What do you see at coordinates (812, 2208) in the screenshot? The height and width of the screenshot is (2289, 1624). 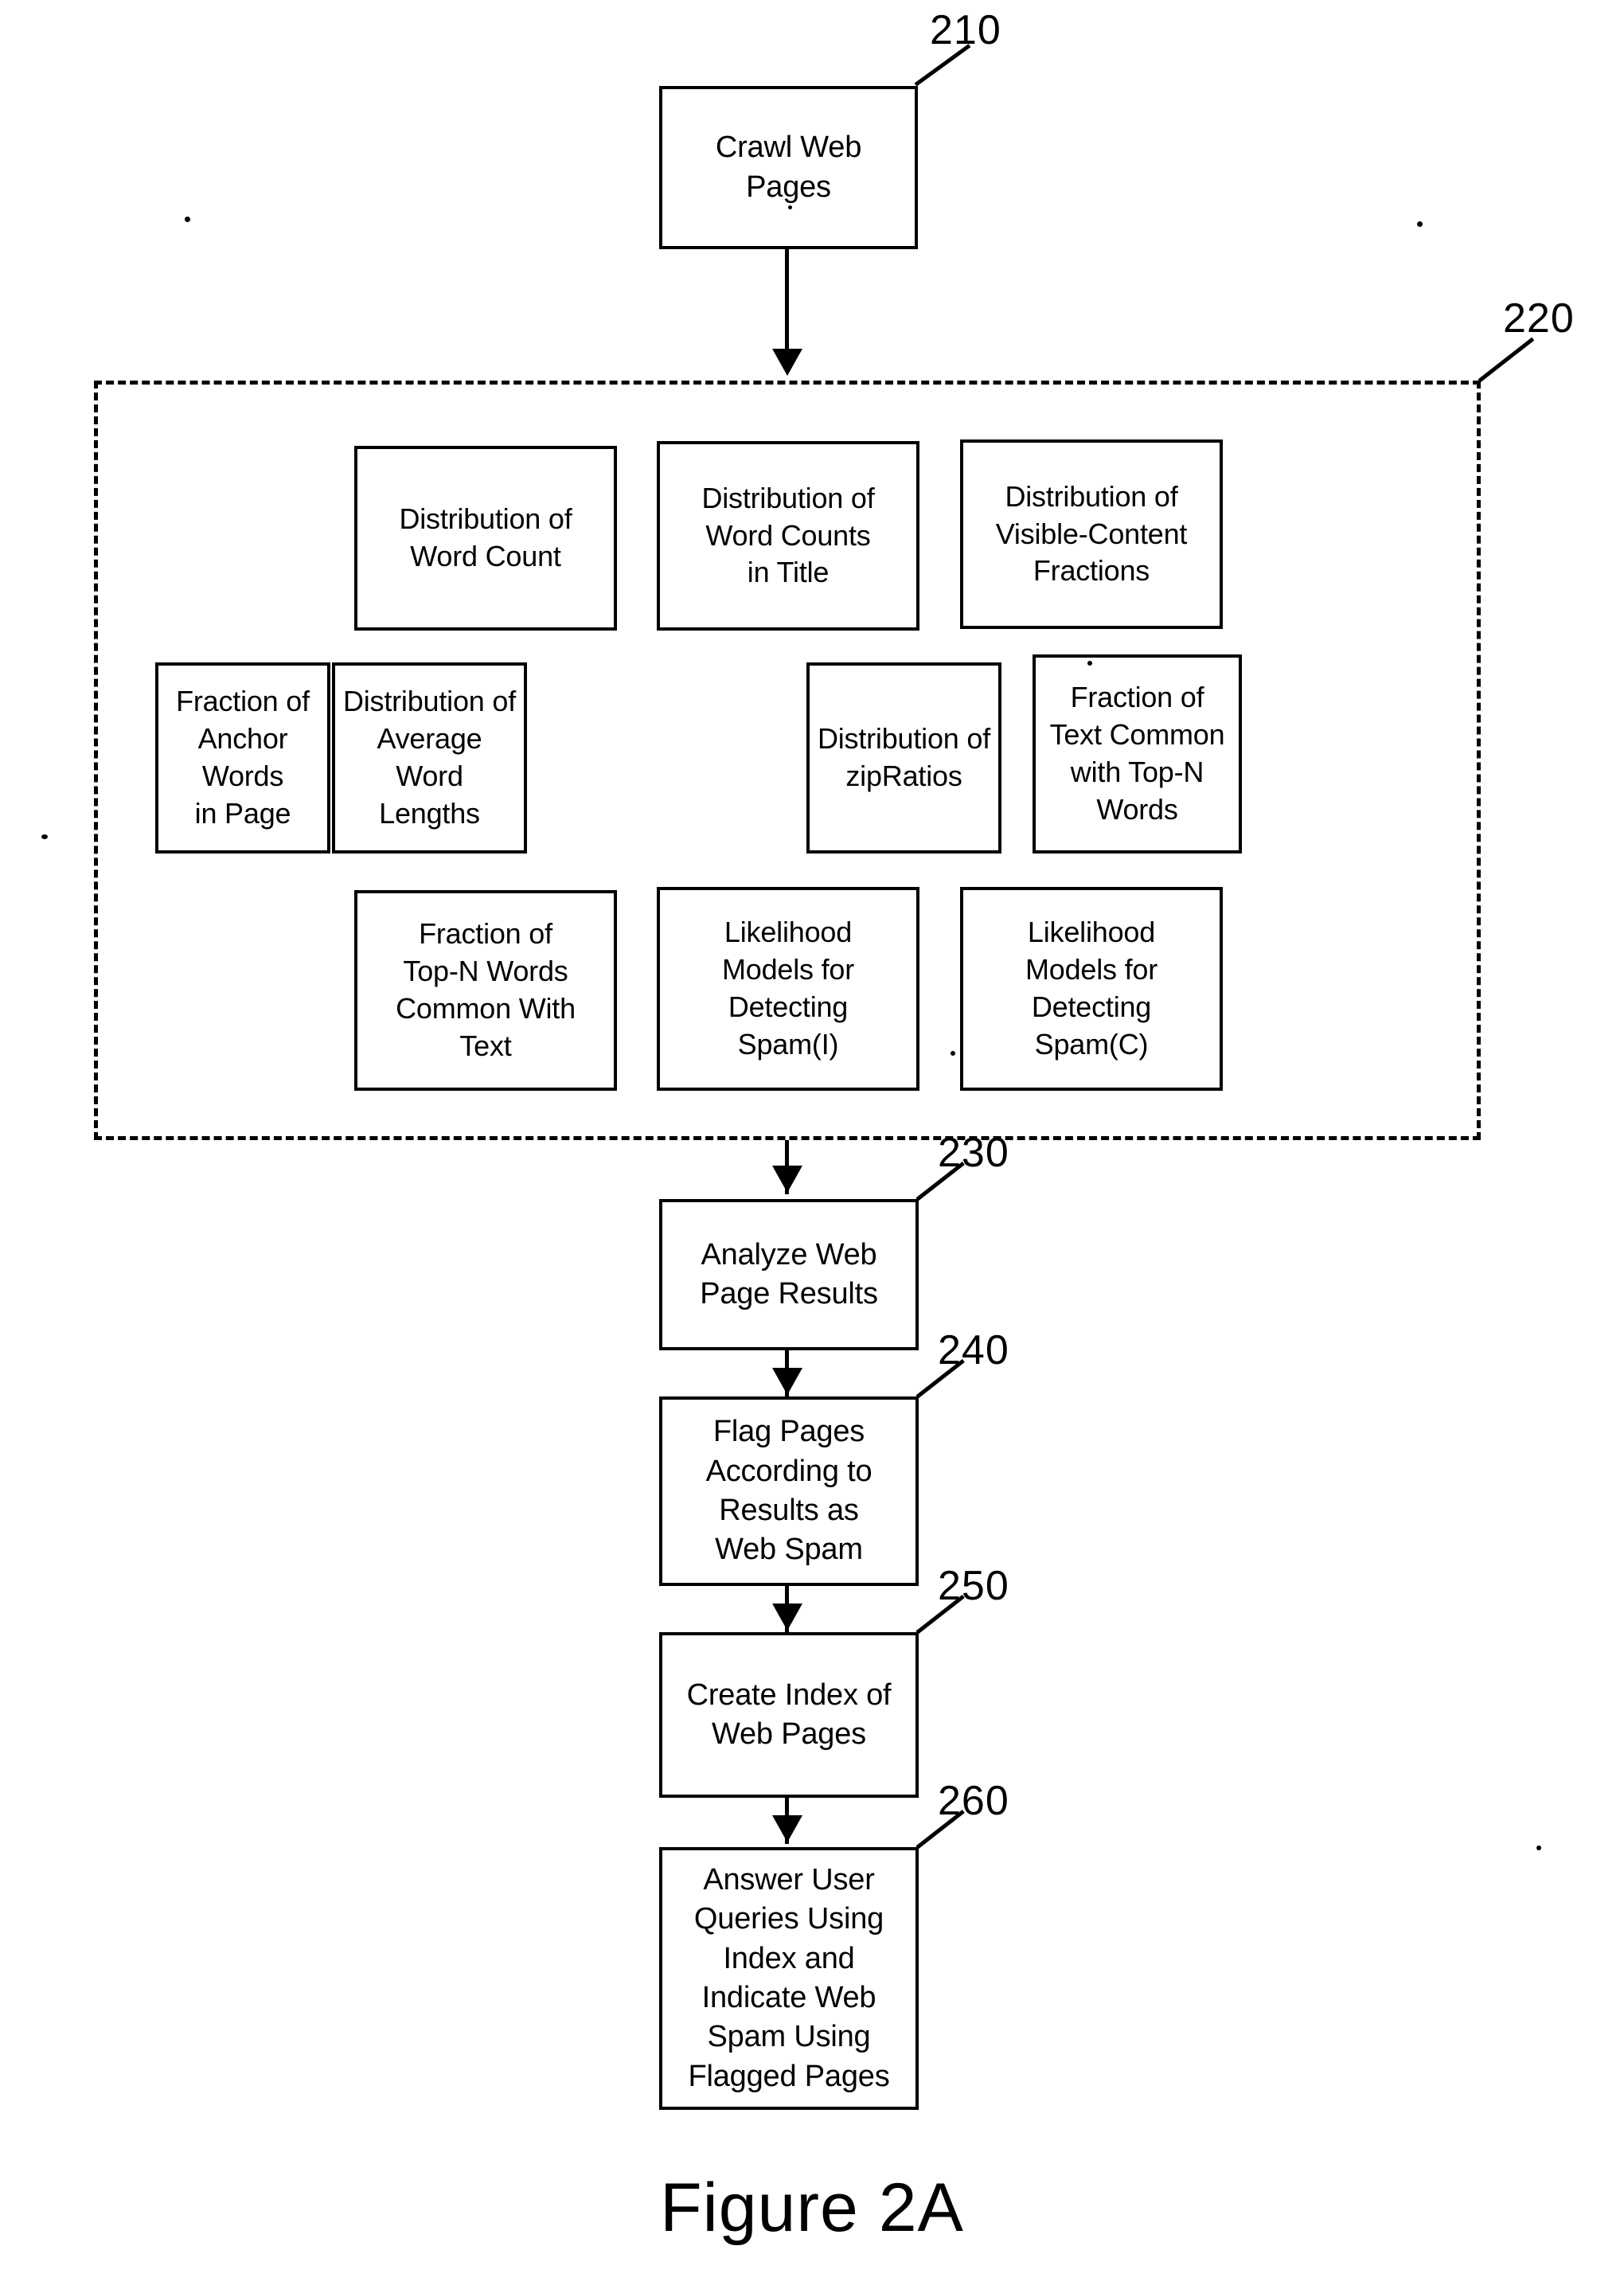 I see `figure-caption: Figure 2A` at bounding box center [812, 2208].